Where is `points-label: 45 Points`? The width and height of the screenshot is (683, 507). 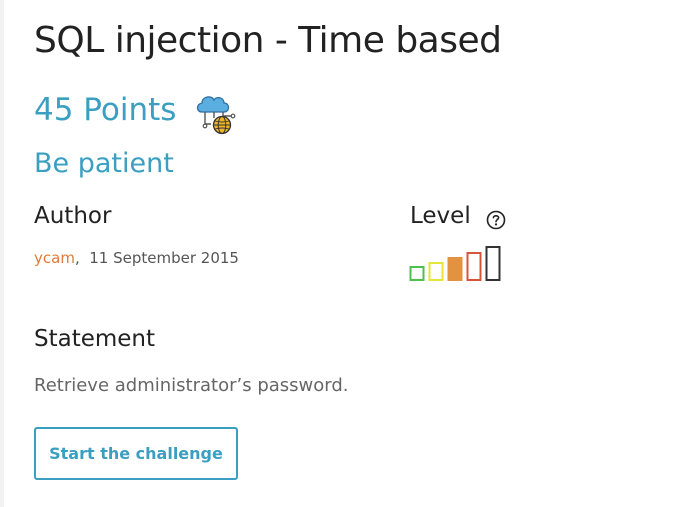 points-label: 45 Points is located at coordinates (105, 110).